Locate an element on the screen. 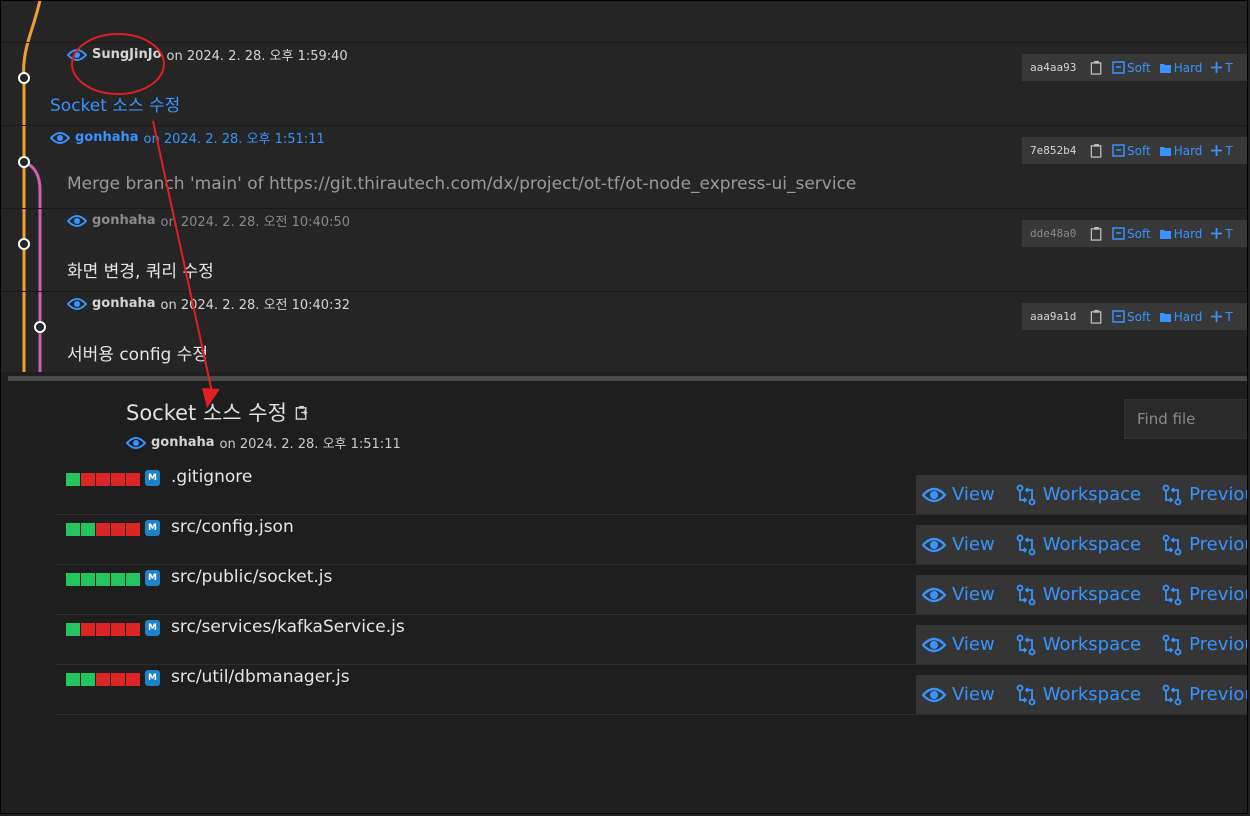  commit-message: 화면 변경, 쿼리 수정 is located at coordinates (140, 269).